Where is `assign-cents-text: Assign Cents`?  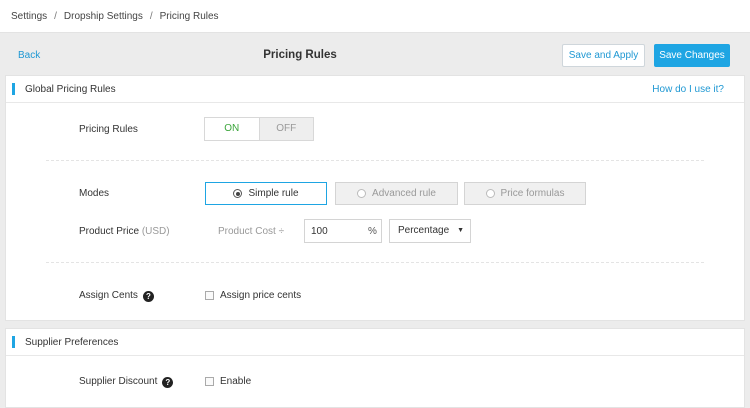
assign-cents-text: Assign Cents is located at coordinates (108, 295).